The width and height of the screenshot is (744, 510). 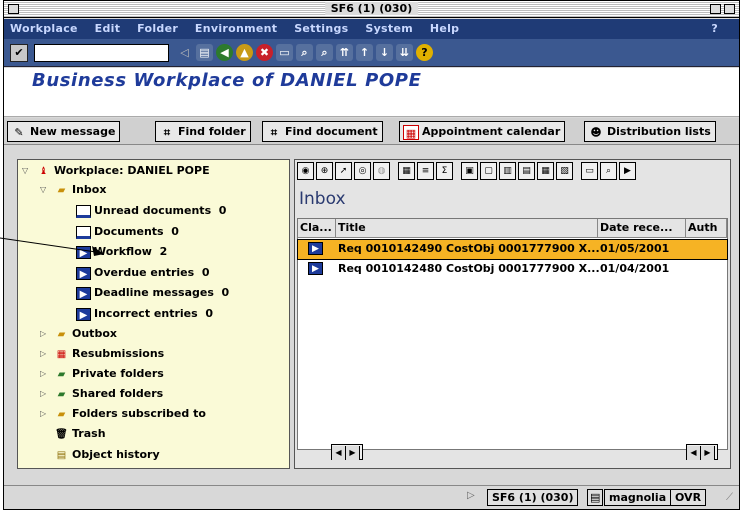 I want to click on column-header-title: Title, so click(x=467, y=228).